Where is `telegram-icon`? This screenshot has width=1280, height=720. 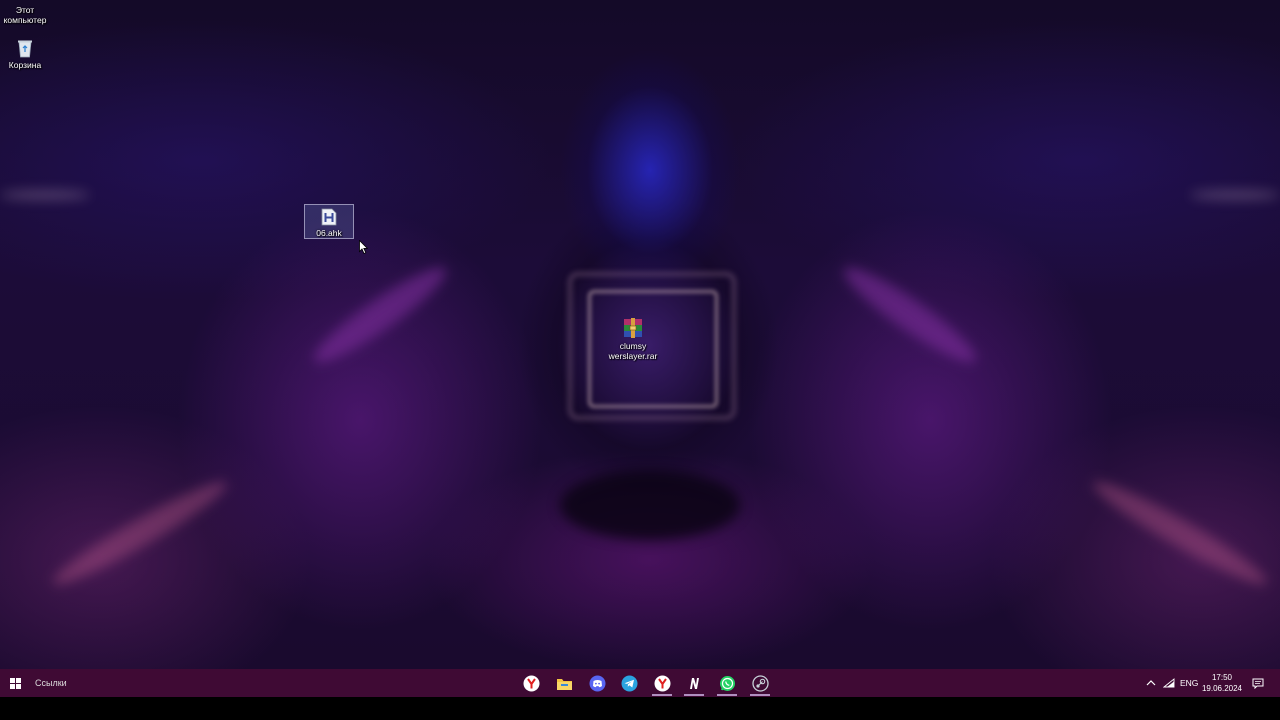 telegram-icon is located at coordinates (629, 683).